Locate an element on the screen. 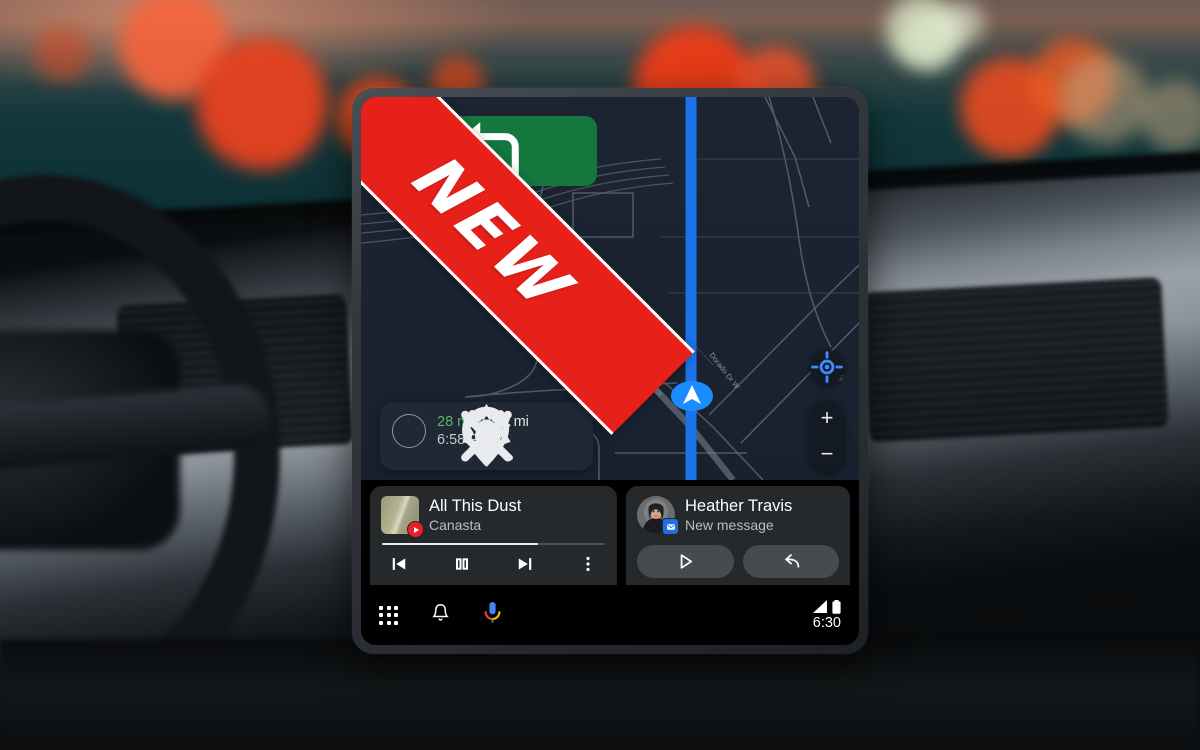 The width and height of the screenshot is (1200, 750). track-artist: Canasta is located at coordinates (455, 524).